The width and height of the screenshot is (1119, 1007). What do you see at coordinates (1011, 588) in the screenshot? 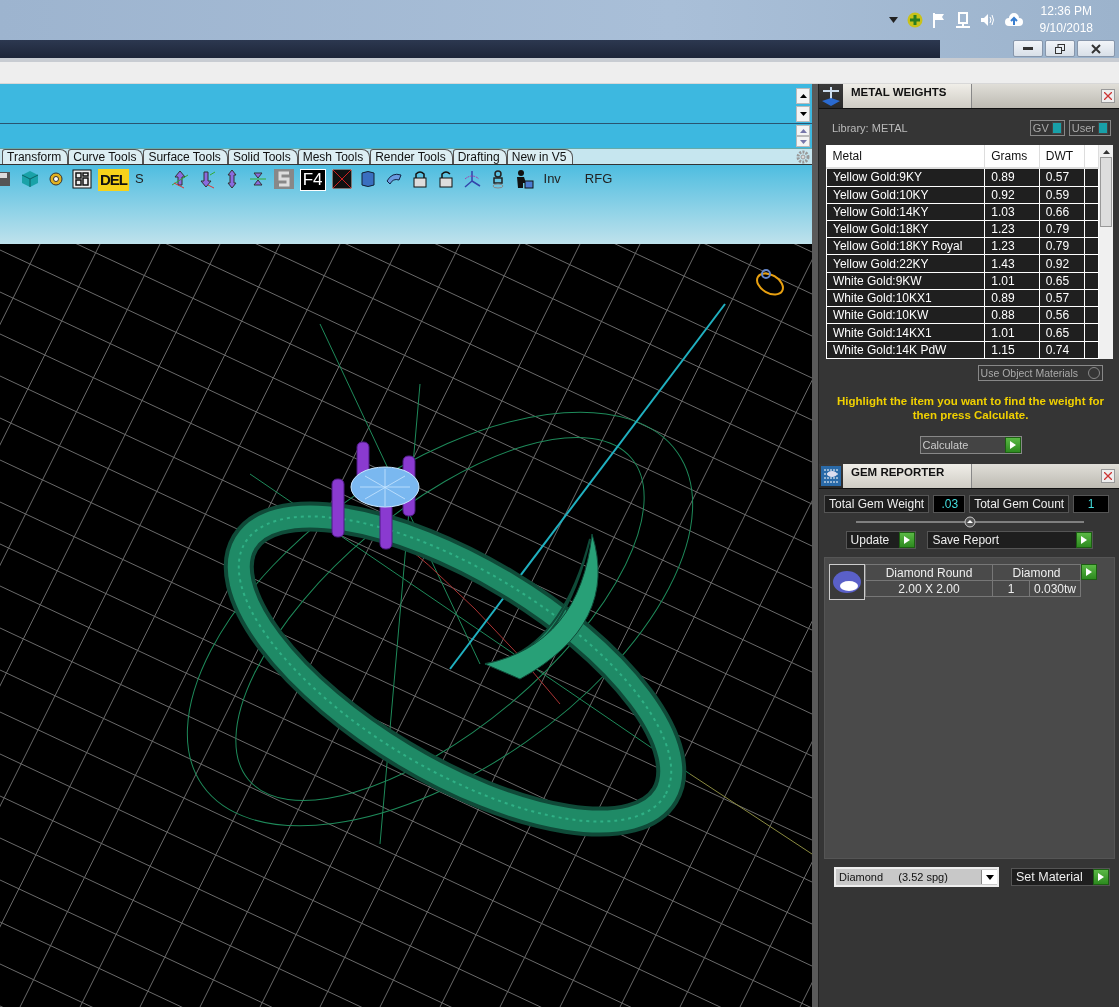
I see `table-cell: 1` at bounding box center [1011, 588].